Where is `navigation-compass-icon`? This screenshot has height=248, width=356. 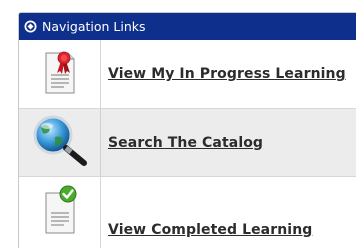 navigation-compass-icon is located at coordinates (30, 26).